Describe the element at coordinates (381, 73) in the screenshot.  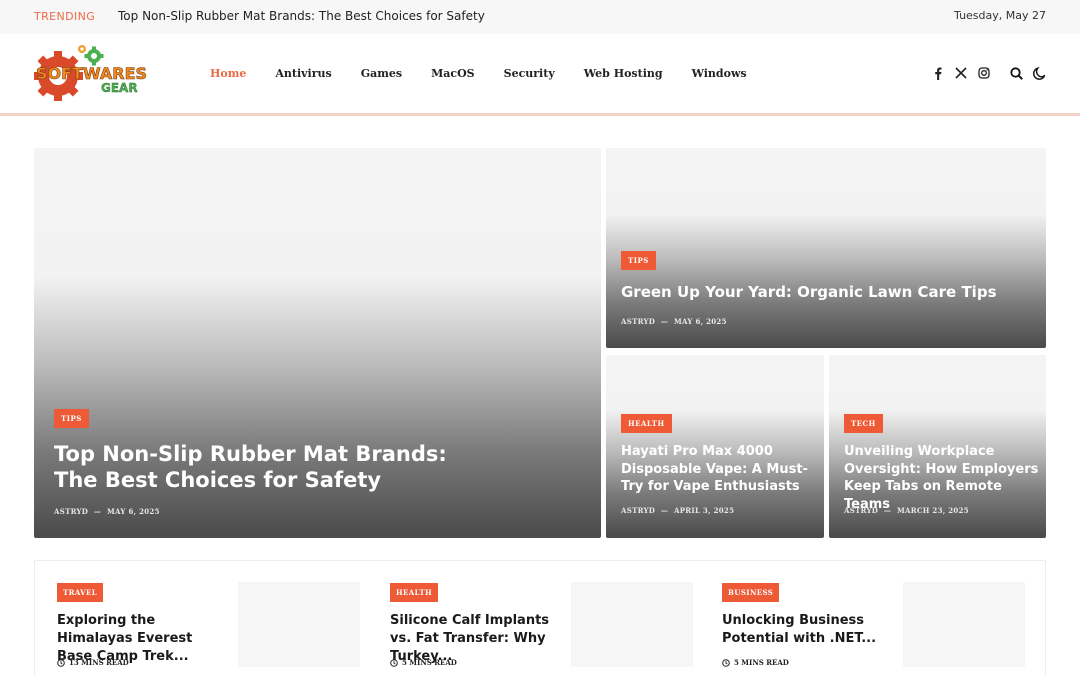
I see `nav-item-games: Games` at that location.